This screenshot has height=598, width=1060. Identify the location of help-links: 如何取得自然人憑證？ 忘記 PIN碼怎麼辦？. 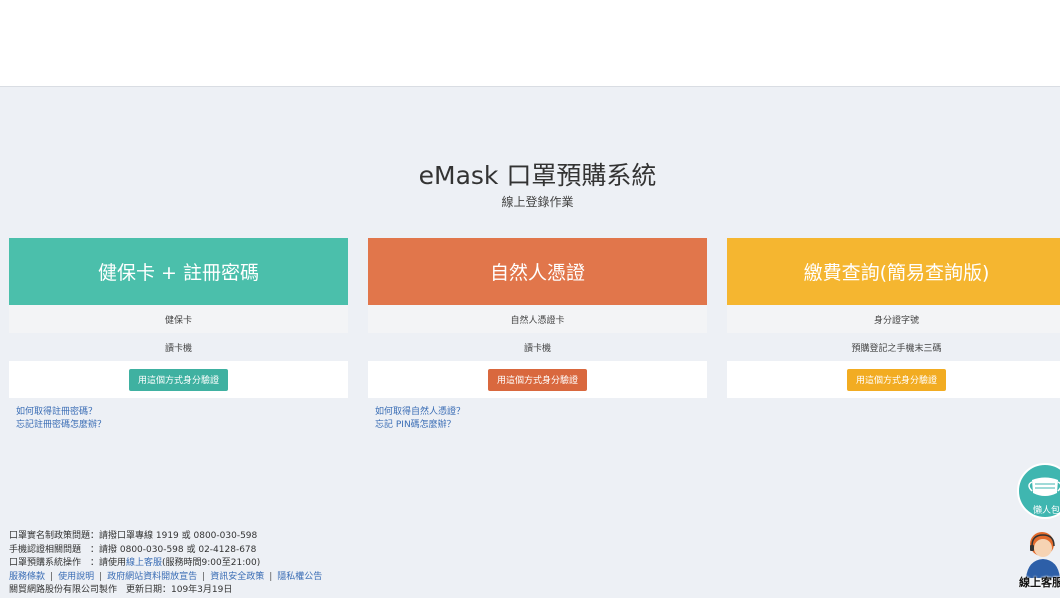
(537, 419).